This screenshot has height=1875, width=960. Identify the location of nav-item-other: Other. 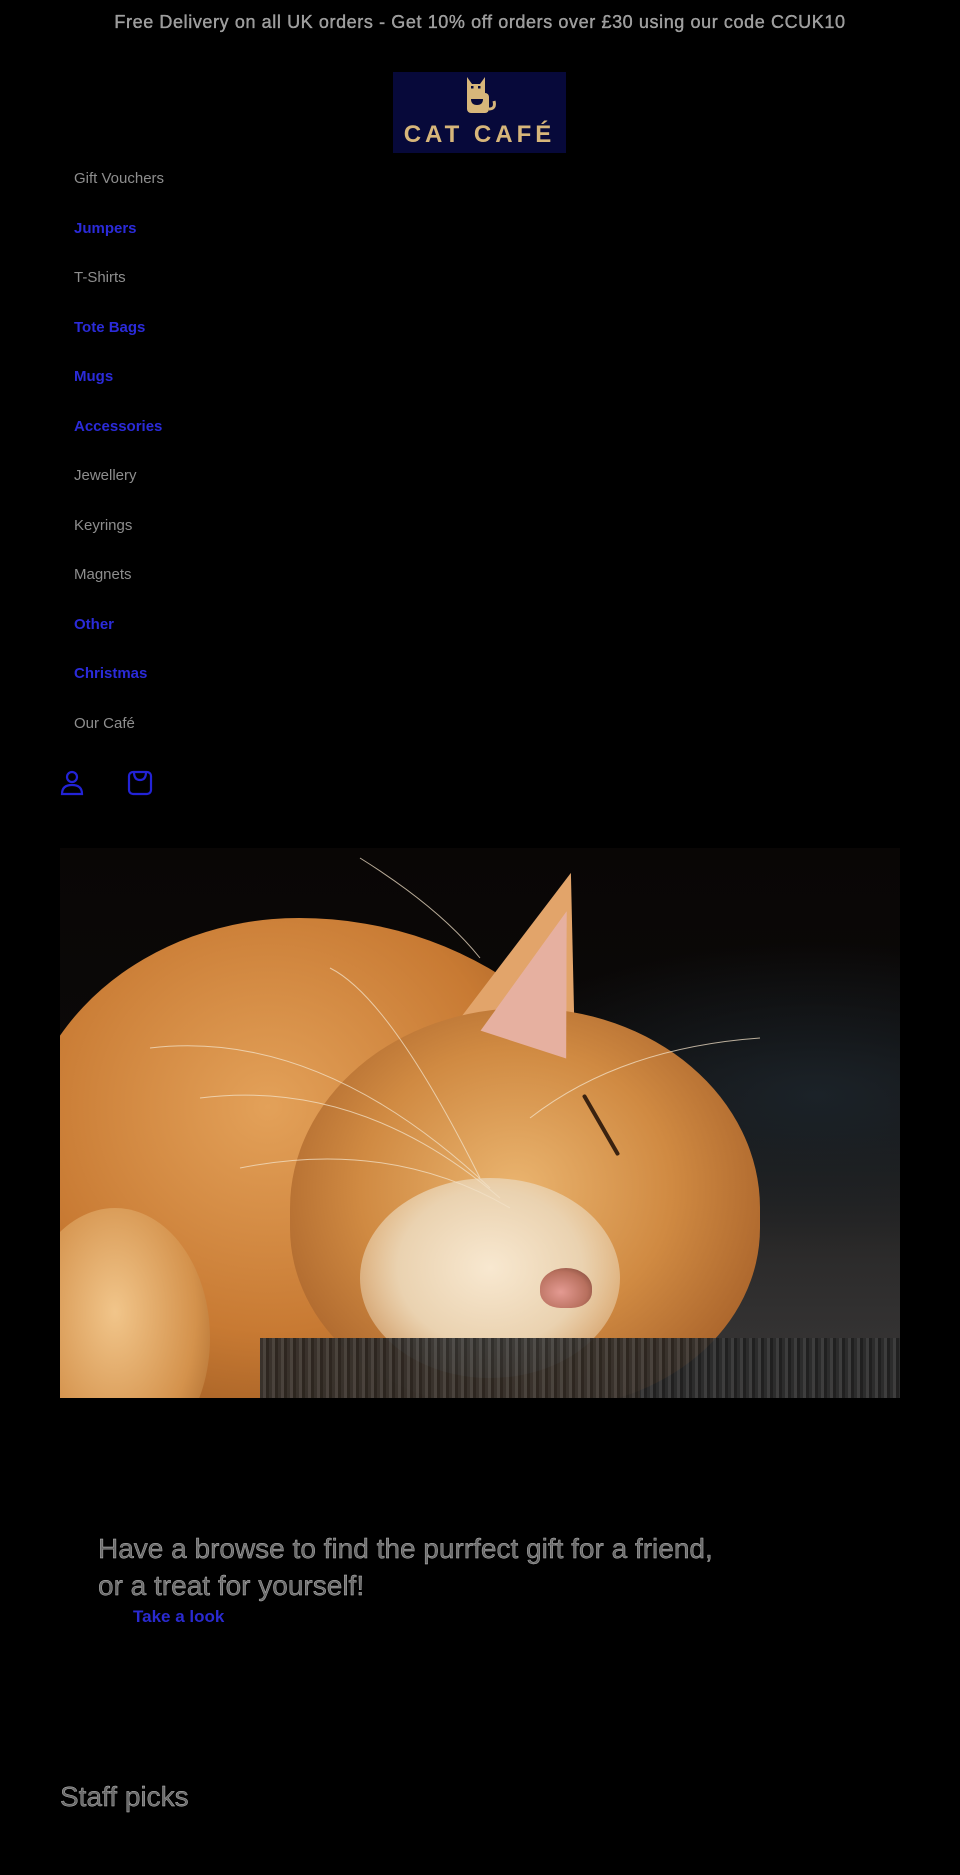
(119, 641).